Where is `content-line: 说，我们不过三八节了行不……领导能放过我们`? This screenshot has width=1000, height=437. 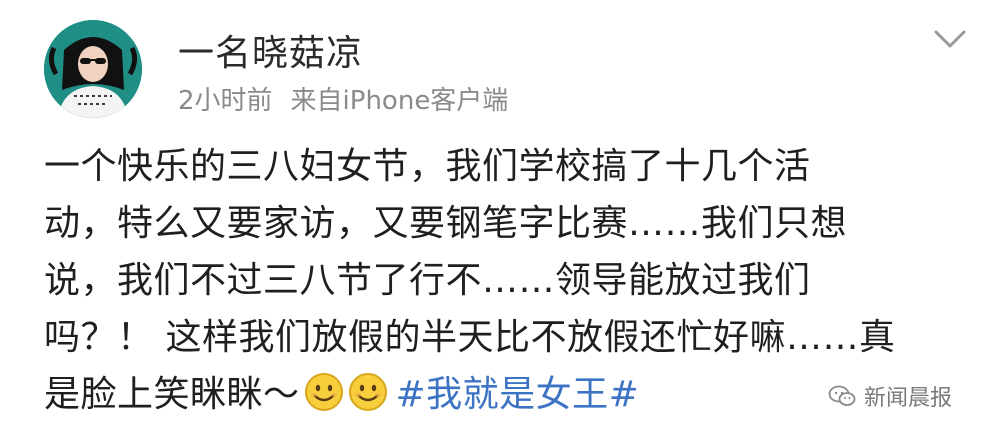
content-line: 说，我们不过三八节了行不……领导能放过我们 is located at coordinates (427, 280).